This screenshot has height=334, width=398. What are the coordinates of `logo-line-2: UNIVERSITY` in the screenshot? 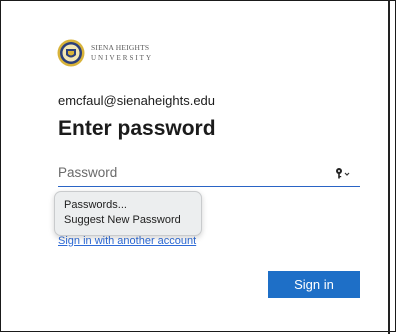 It's located at (122, 58).